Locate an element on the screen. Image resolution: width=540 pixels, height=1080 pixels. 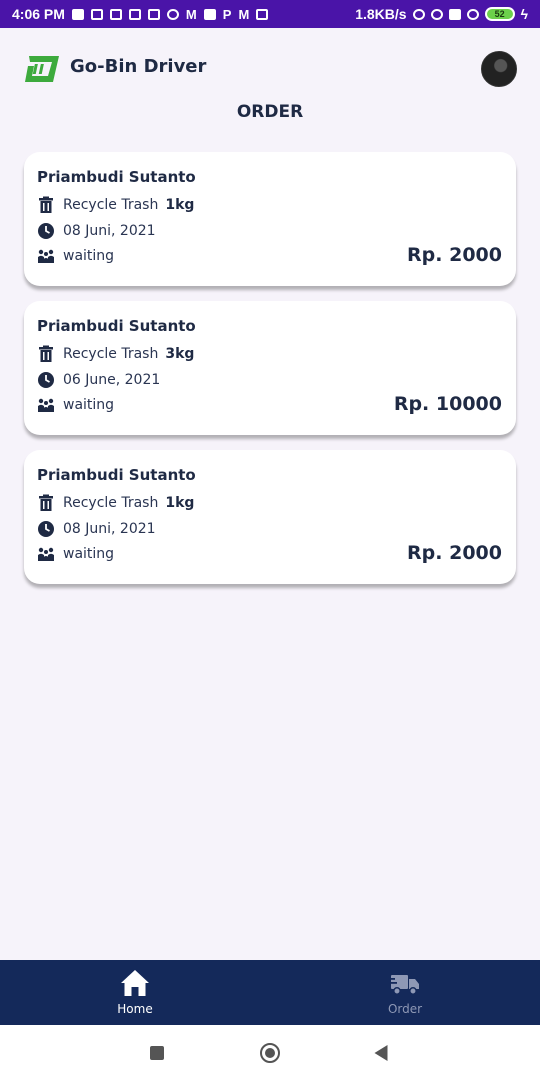
p-icon: P is located at coordinates (227, 14).